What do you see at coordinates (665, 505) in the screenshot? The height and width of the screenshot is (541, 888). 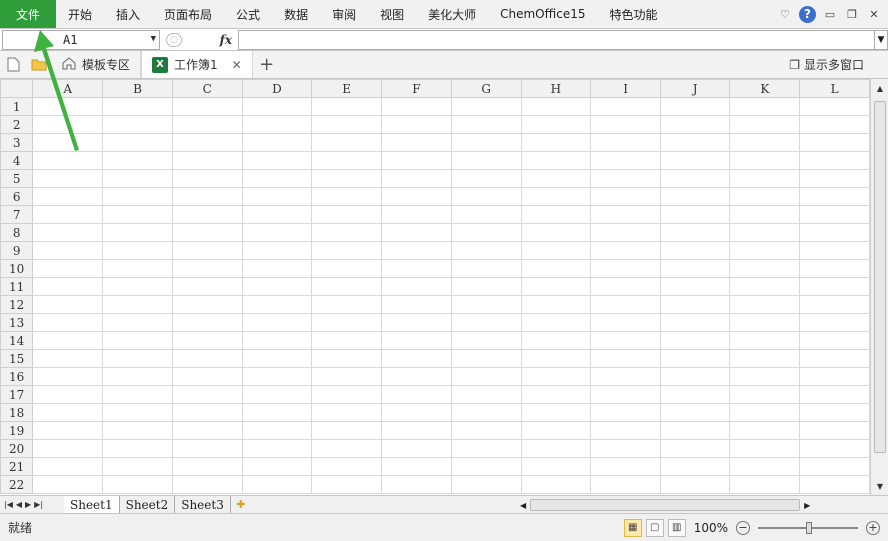 I see `horizontal-scroll-thumb` at bounding box center [665, 505].